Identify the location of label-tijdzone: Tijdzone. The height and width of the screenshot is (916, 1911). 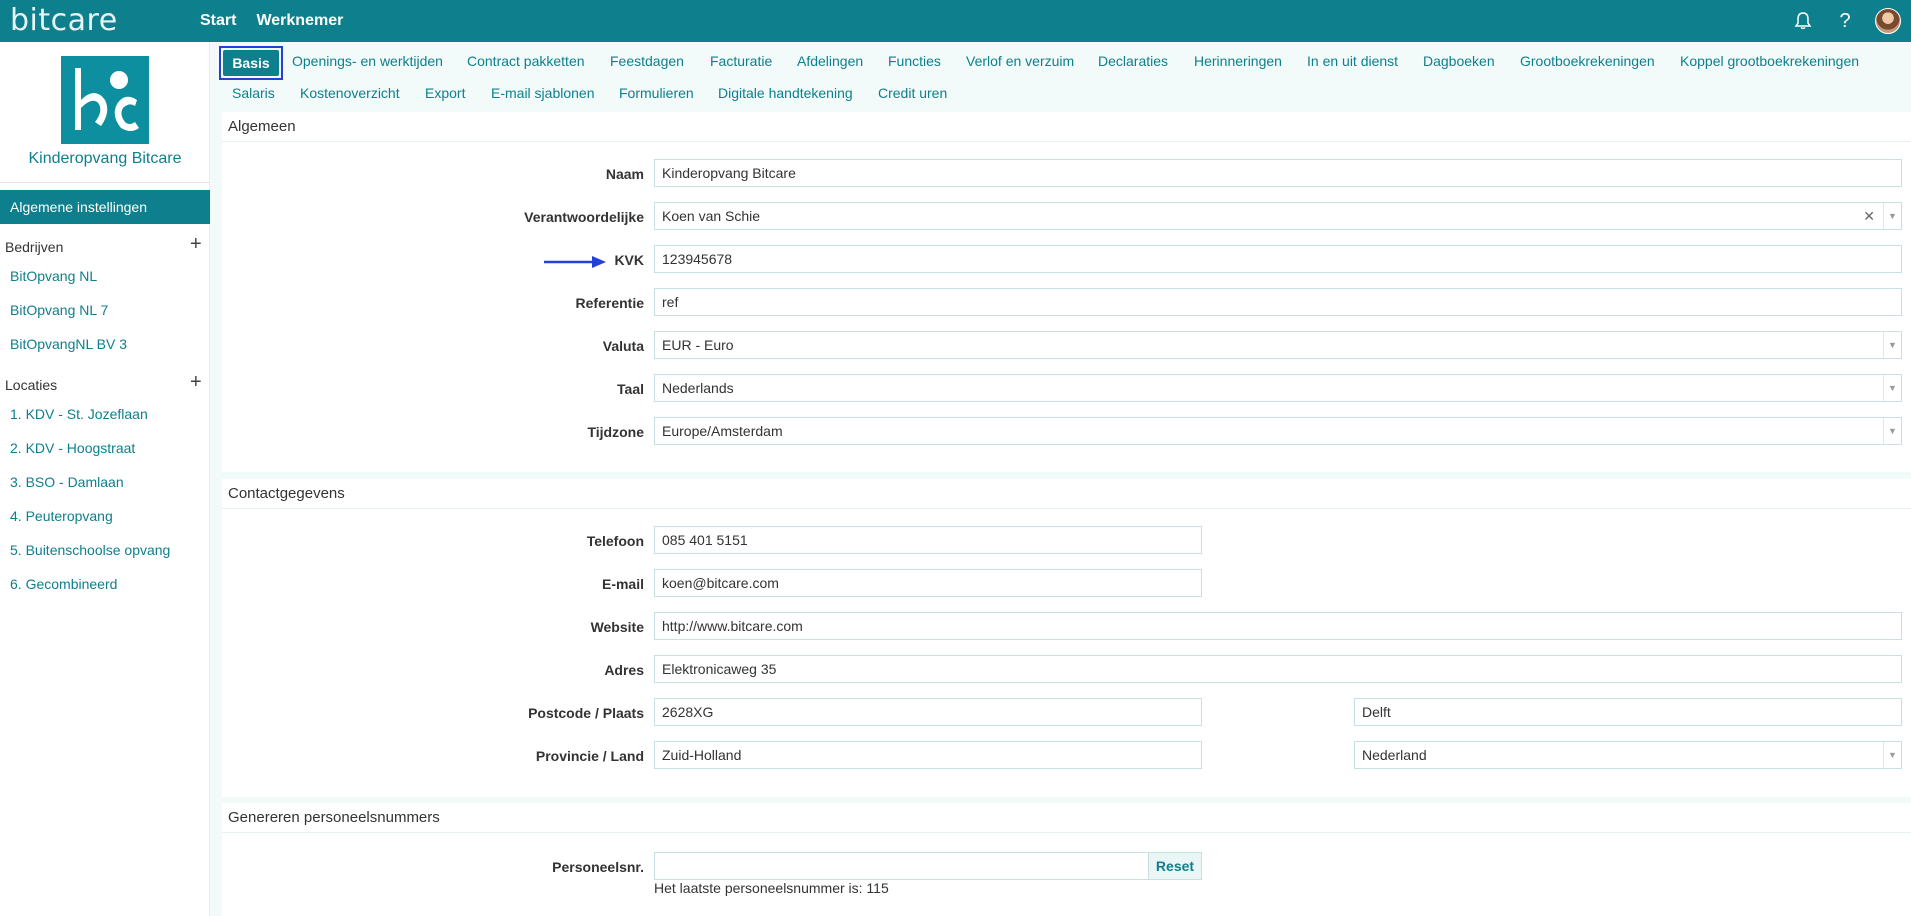
(615, 432).